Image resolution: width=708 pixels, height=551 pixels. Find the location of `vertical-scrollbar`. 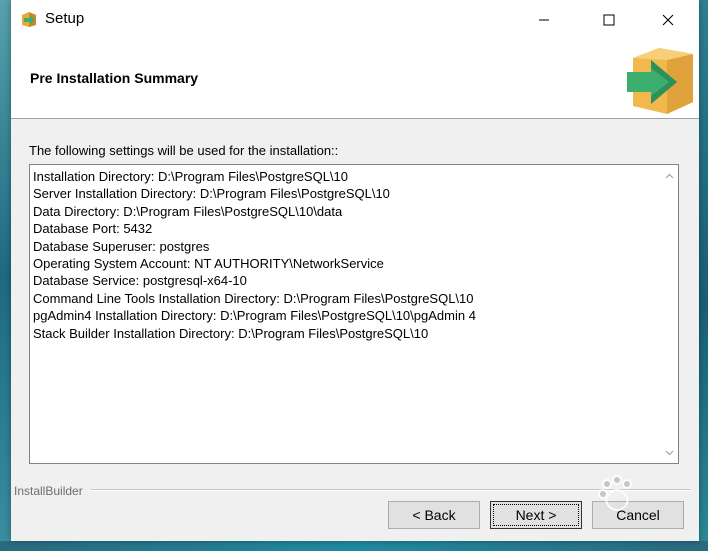

vertical-scrollbar is located at coordinates (669, 314).